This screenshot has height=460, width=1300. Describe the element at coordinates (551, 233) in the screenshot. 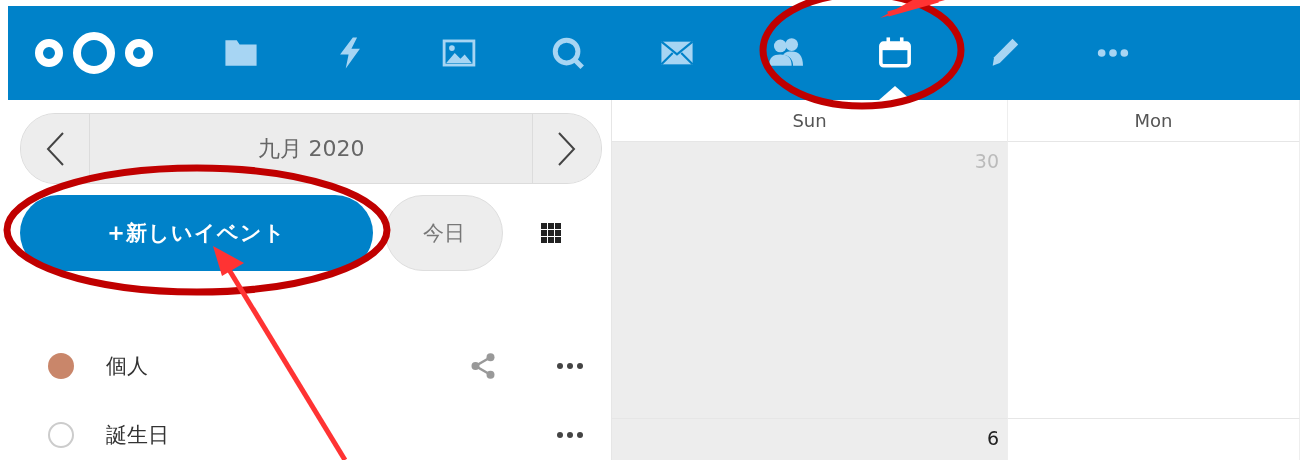

I see `grid-view-icon` at that location.